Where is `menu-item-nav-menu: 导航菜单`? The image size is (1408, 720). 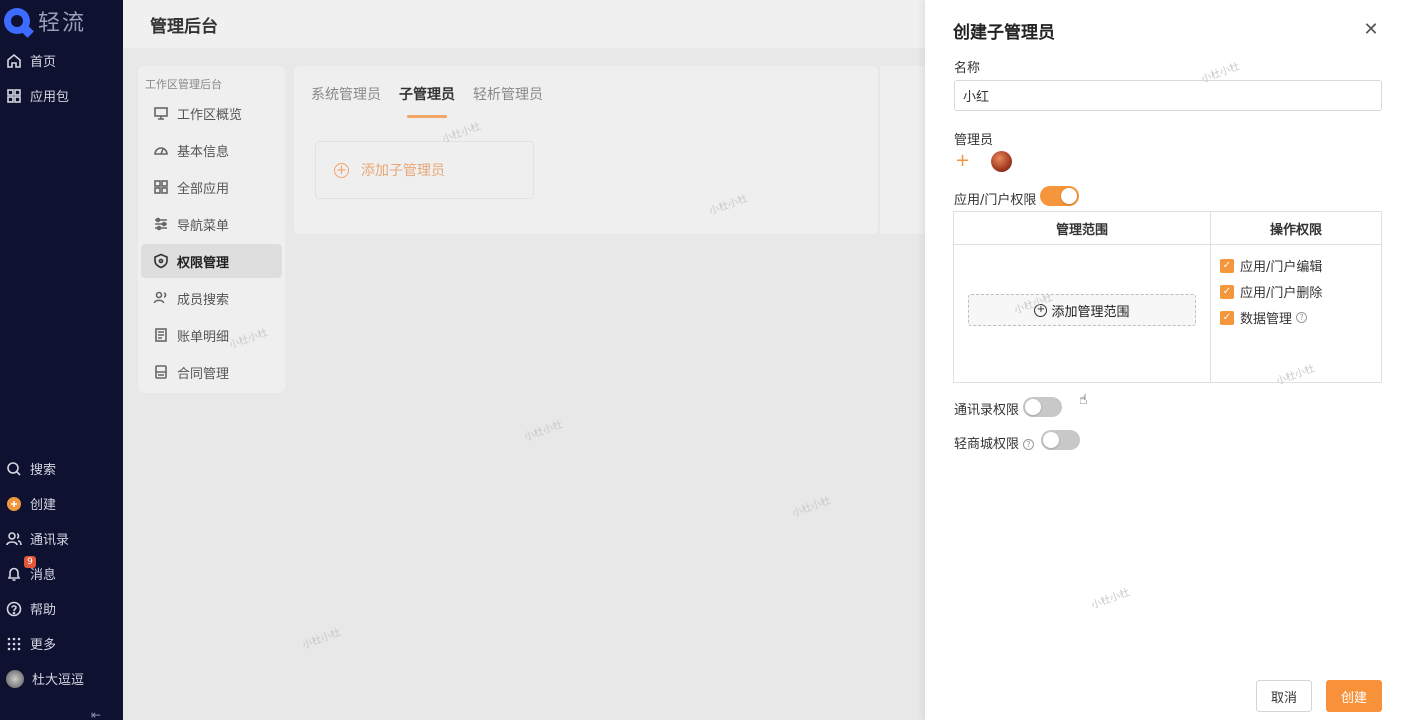
menu-item-nav-menu: 导航菜单 is located at coordinates (211, 224).